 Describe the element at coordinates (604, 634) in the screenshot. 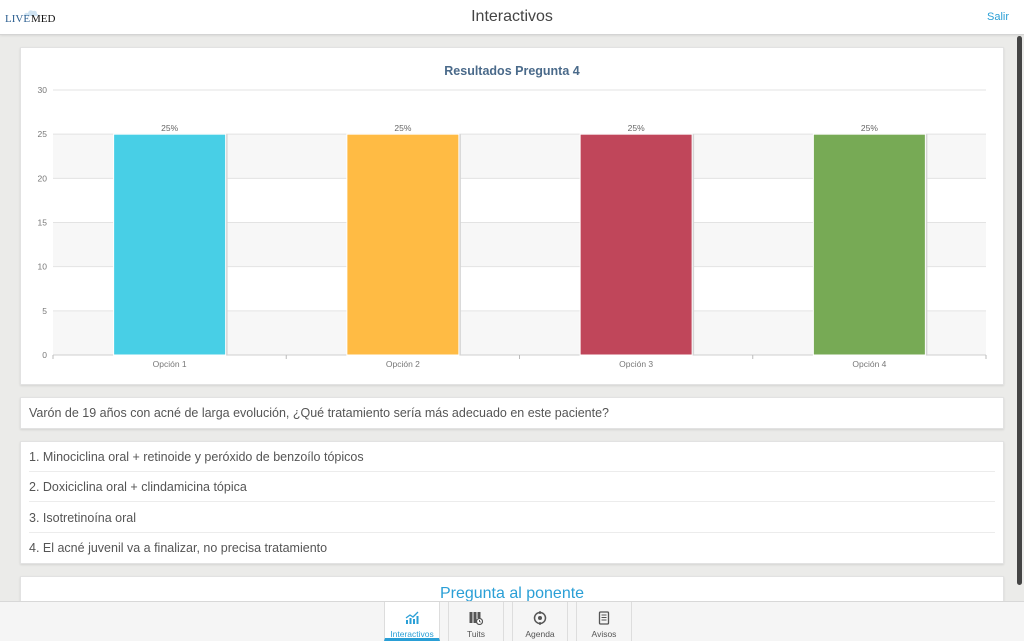

I see `tab-label: Avisos` at that location.